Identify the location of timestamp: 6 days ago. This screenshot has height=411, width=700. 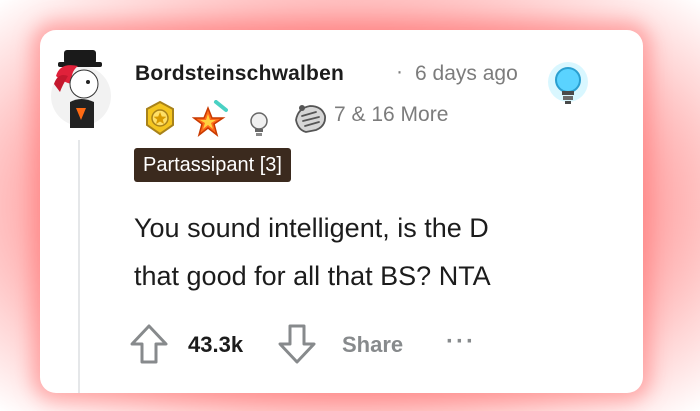
(466, 74).